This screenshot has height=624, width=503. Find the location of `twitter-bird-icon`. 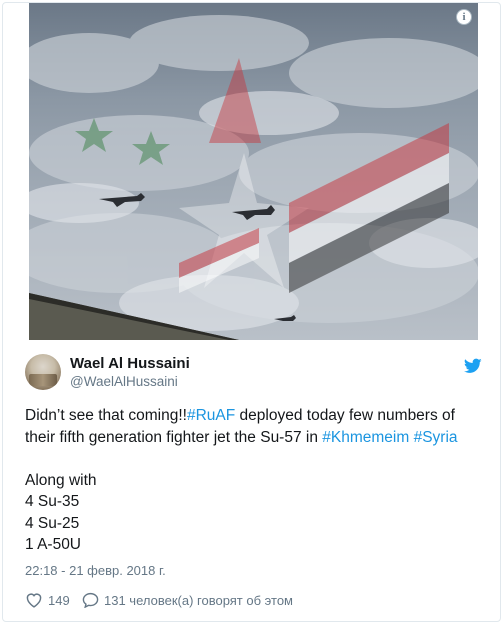

twitter-bird-icon is located at coordinates (473, 366).